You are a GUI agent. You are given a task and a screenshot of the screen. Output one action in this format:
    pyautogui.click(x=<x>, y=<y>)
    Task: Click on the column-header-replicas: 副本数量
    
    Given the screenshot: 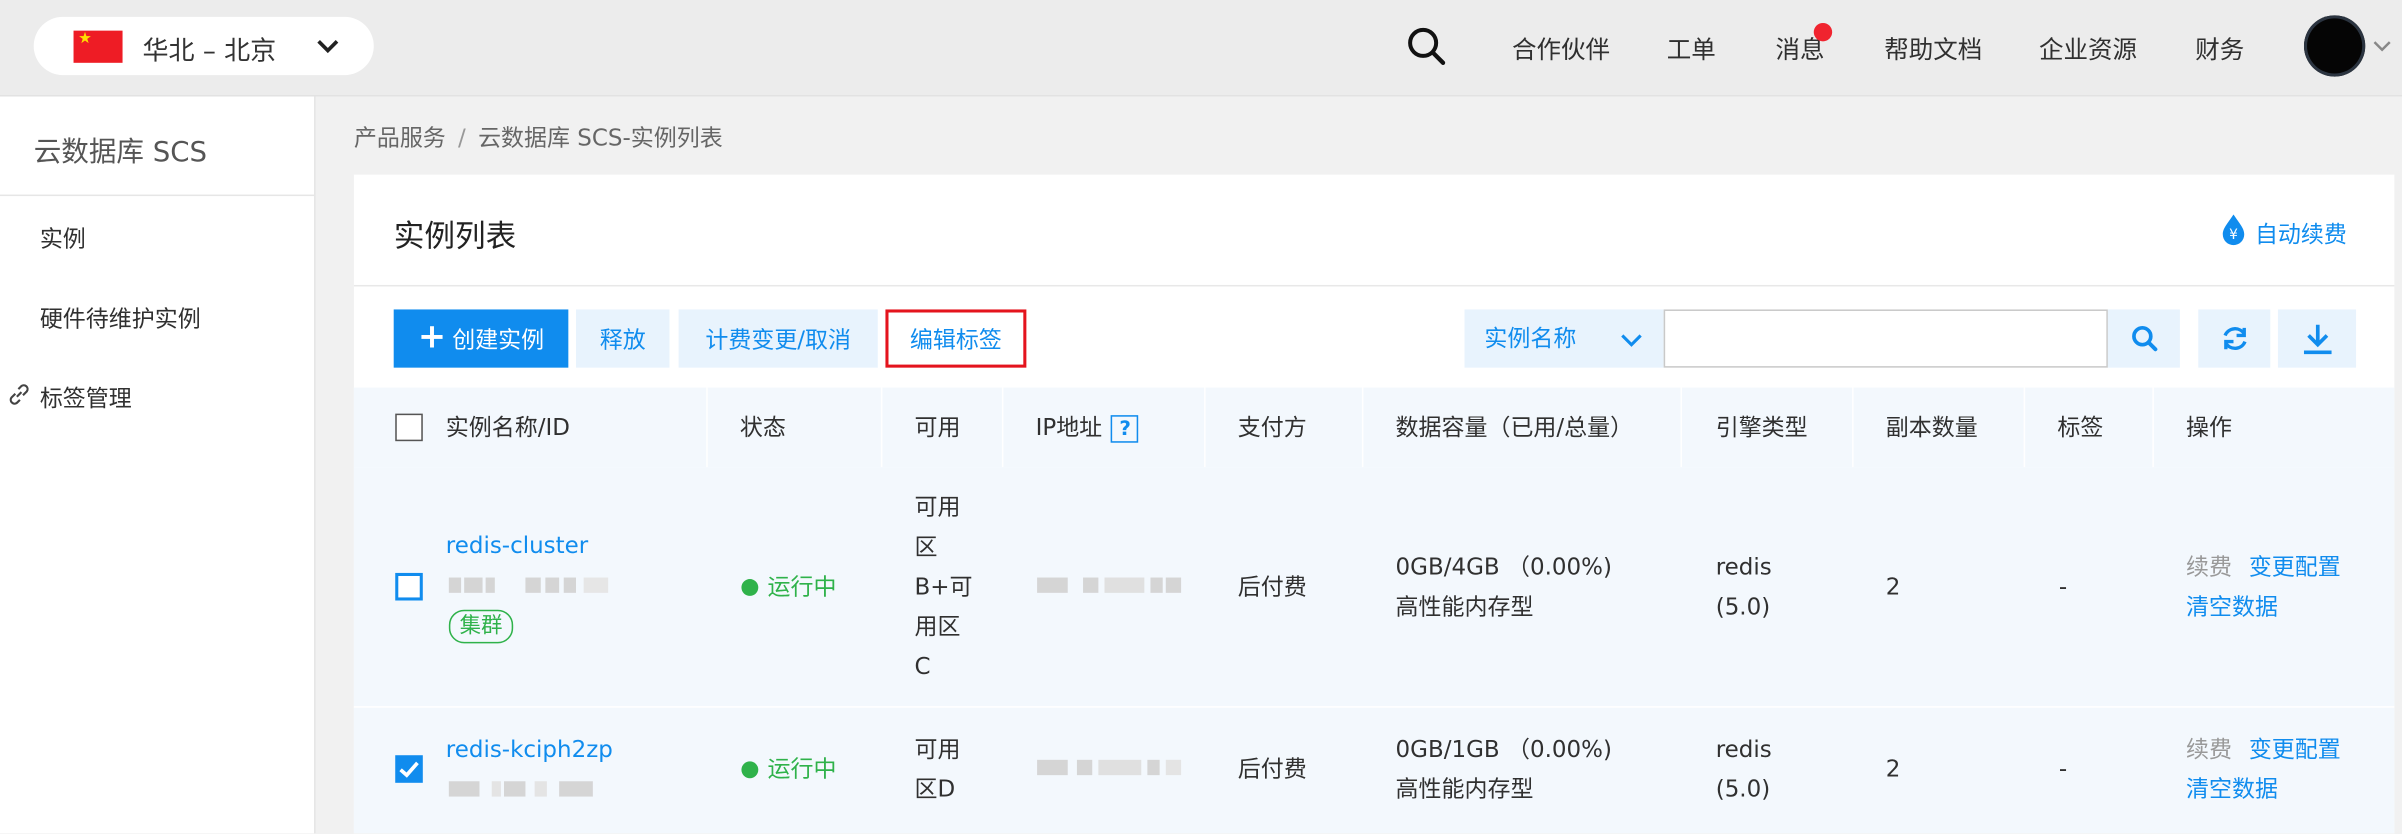 What is the action you would take?
    pyautogui.click(x=1932, y=428)
    